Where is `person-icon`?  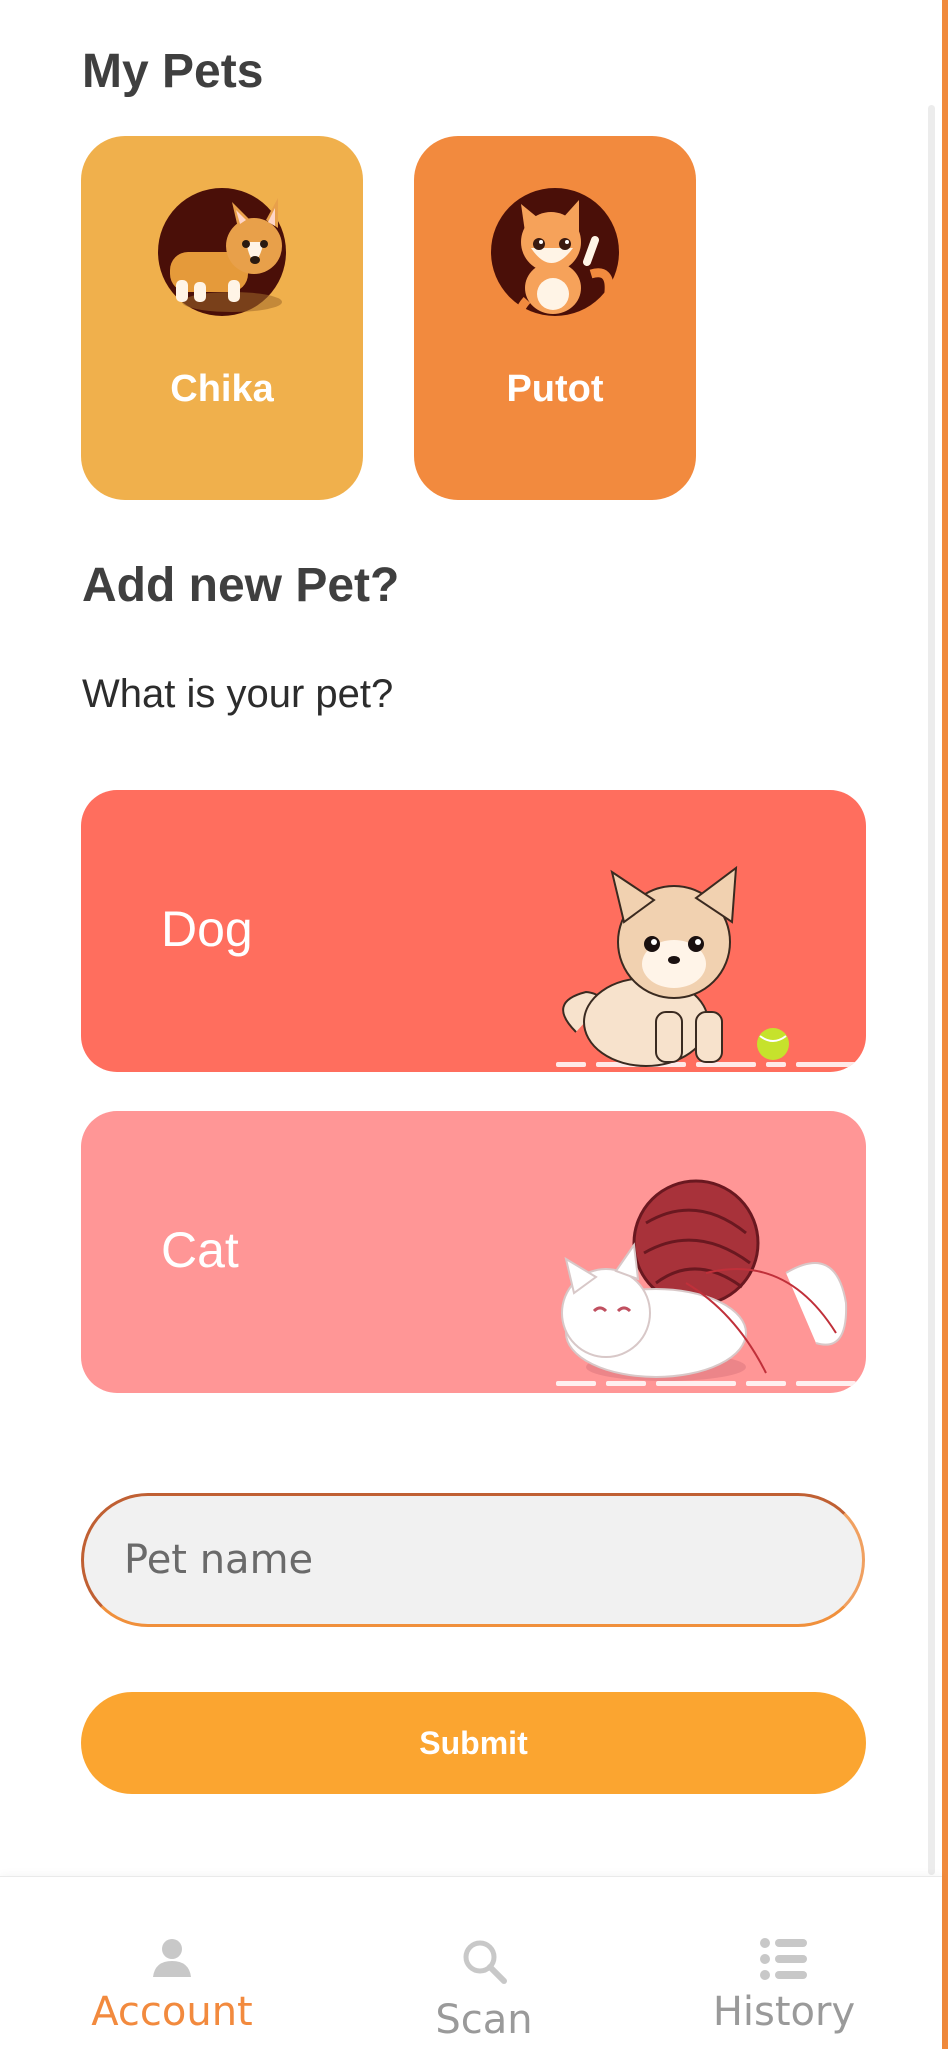
person-icon is located at coordinates (172, 1960).